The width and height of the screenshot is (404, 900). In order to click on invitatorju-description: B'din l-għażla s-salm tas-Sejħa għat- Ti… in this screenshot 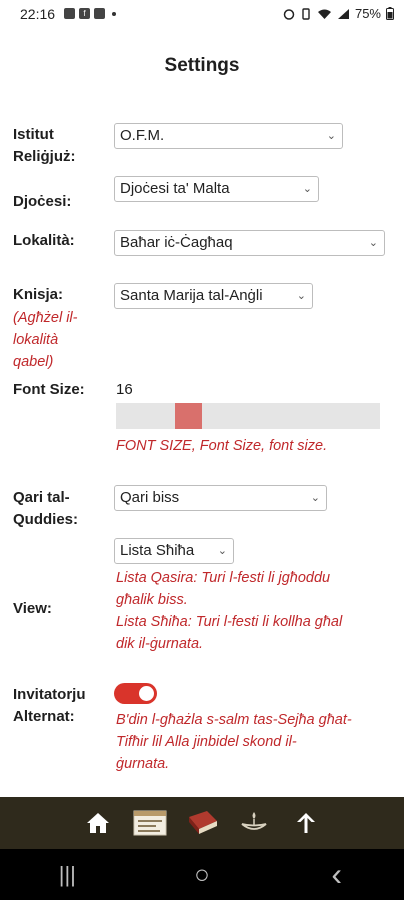, I will do `click(257, 742)`.